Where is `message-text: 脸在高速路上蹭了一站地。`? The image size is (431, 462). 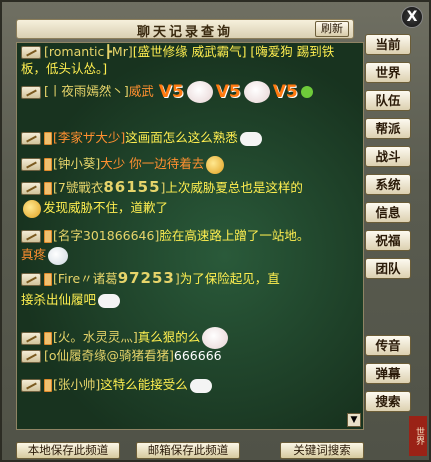
message-text: 脸在高速路上蹭了一站地。 is located at coordinates (234, 235).